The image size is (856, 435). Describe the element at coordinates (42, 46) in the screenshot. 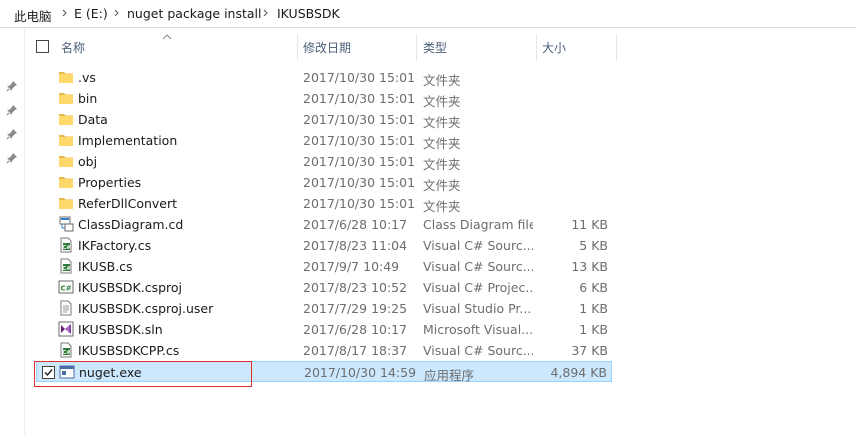

I see `select-all-checkbox` at that location.